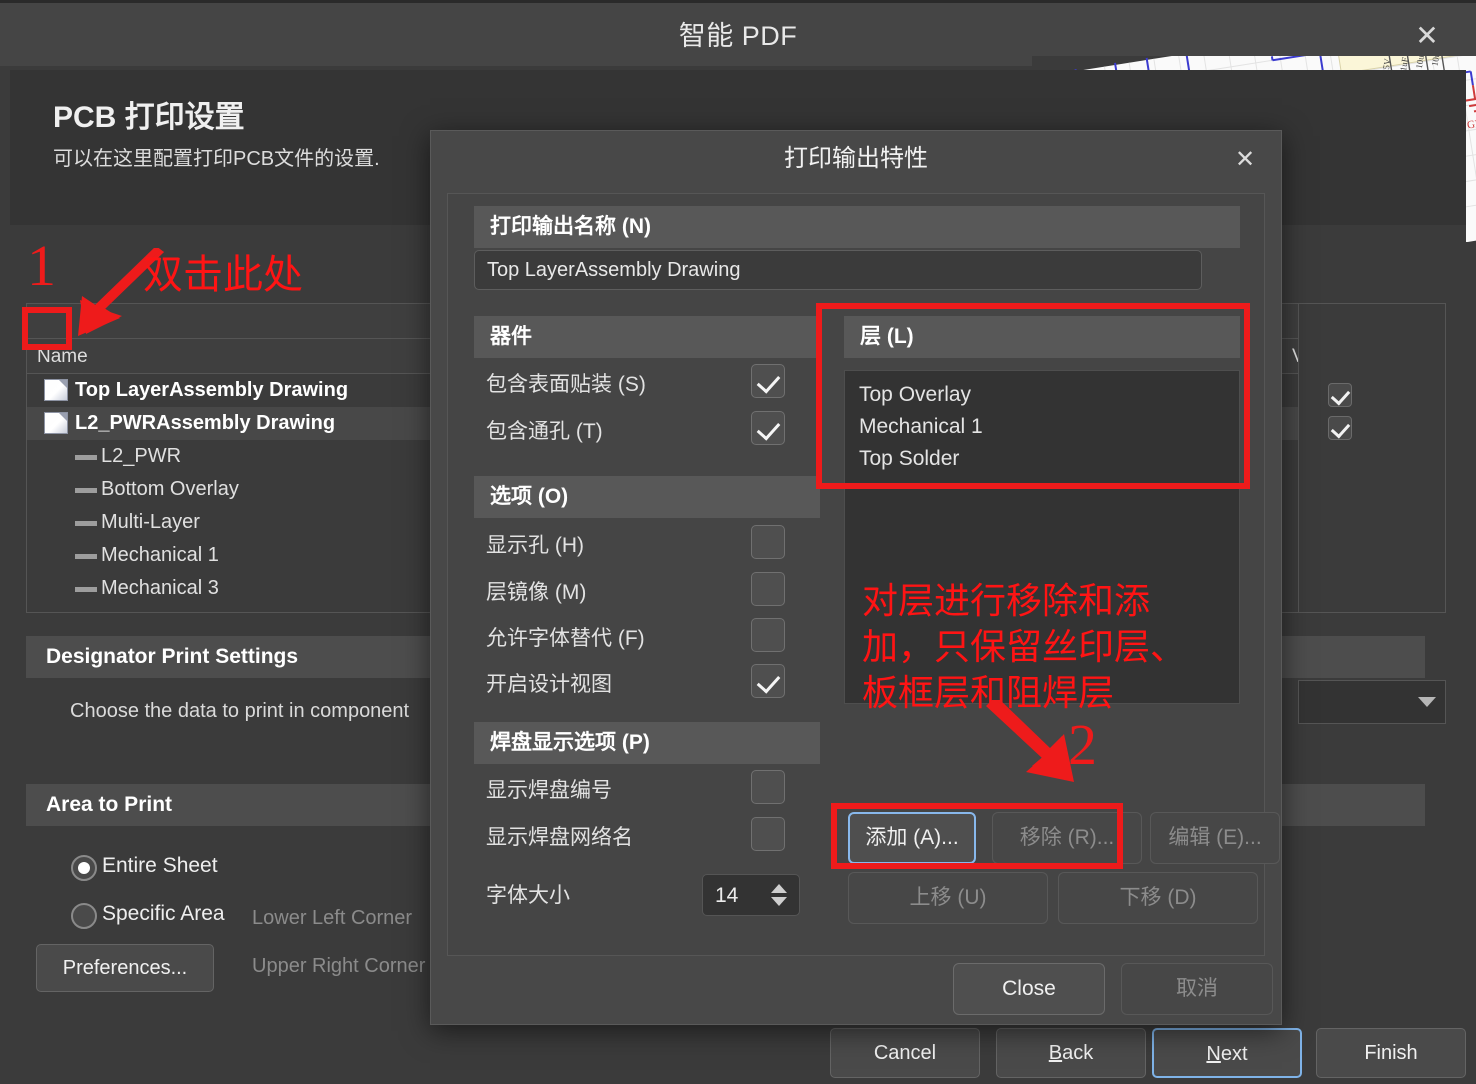 The height and width of the screenshot is (1084, 1476). I want to click on layer-name: L2_PWR, so click(141, 456).